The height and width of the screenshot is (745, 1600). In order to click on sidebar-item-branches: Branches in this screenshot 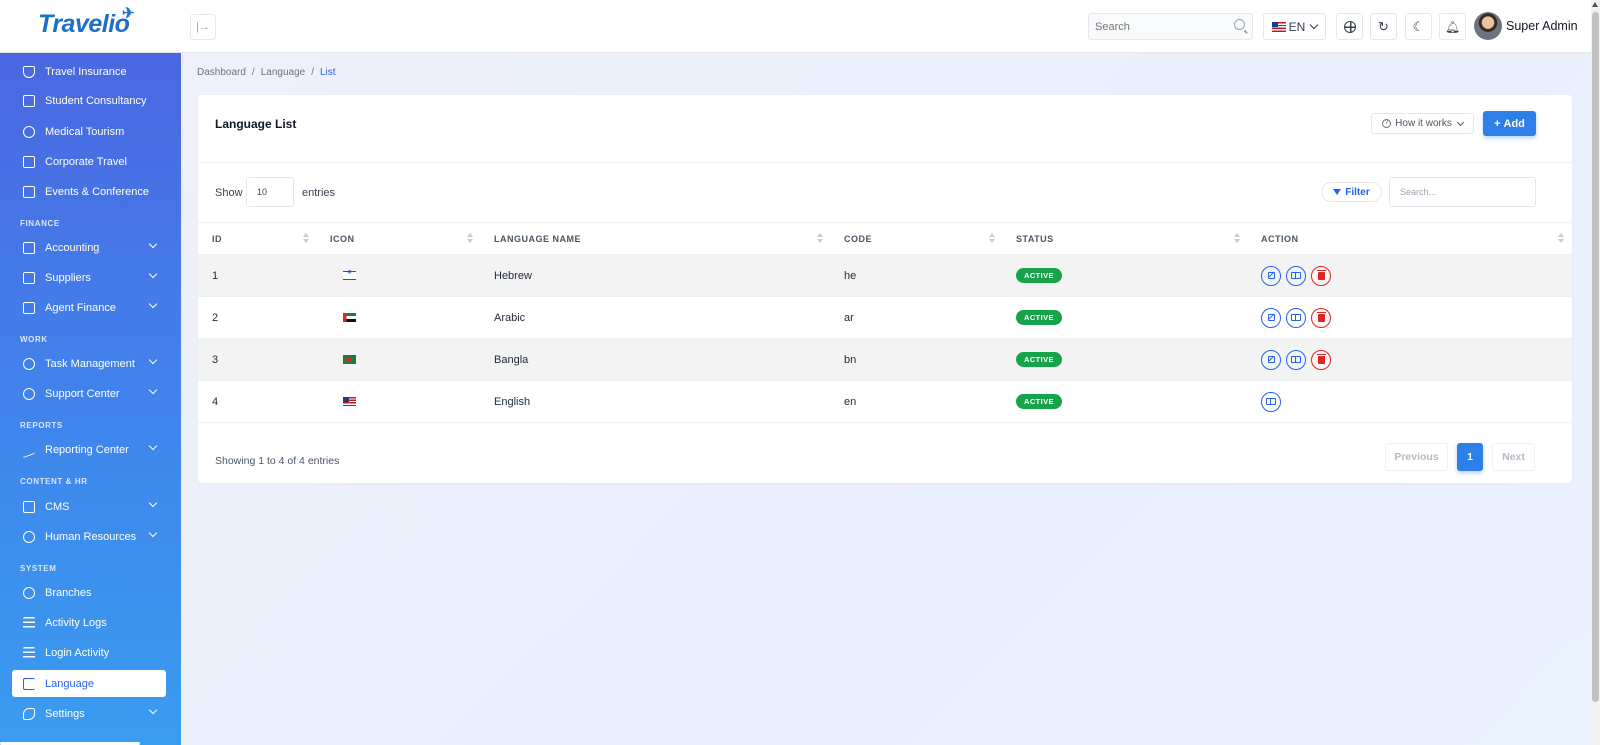, I will do `click(89, 592)`.